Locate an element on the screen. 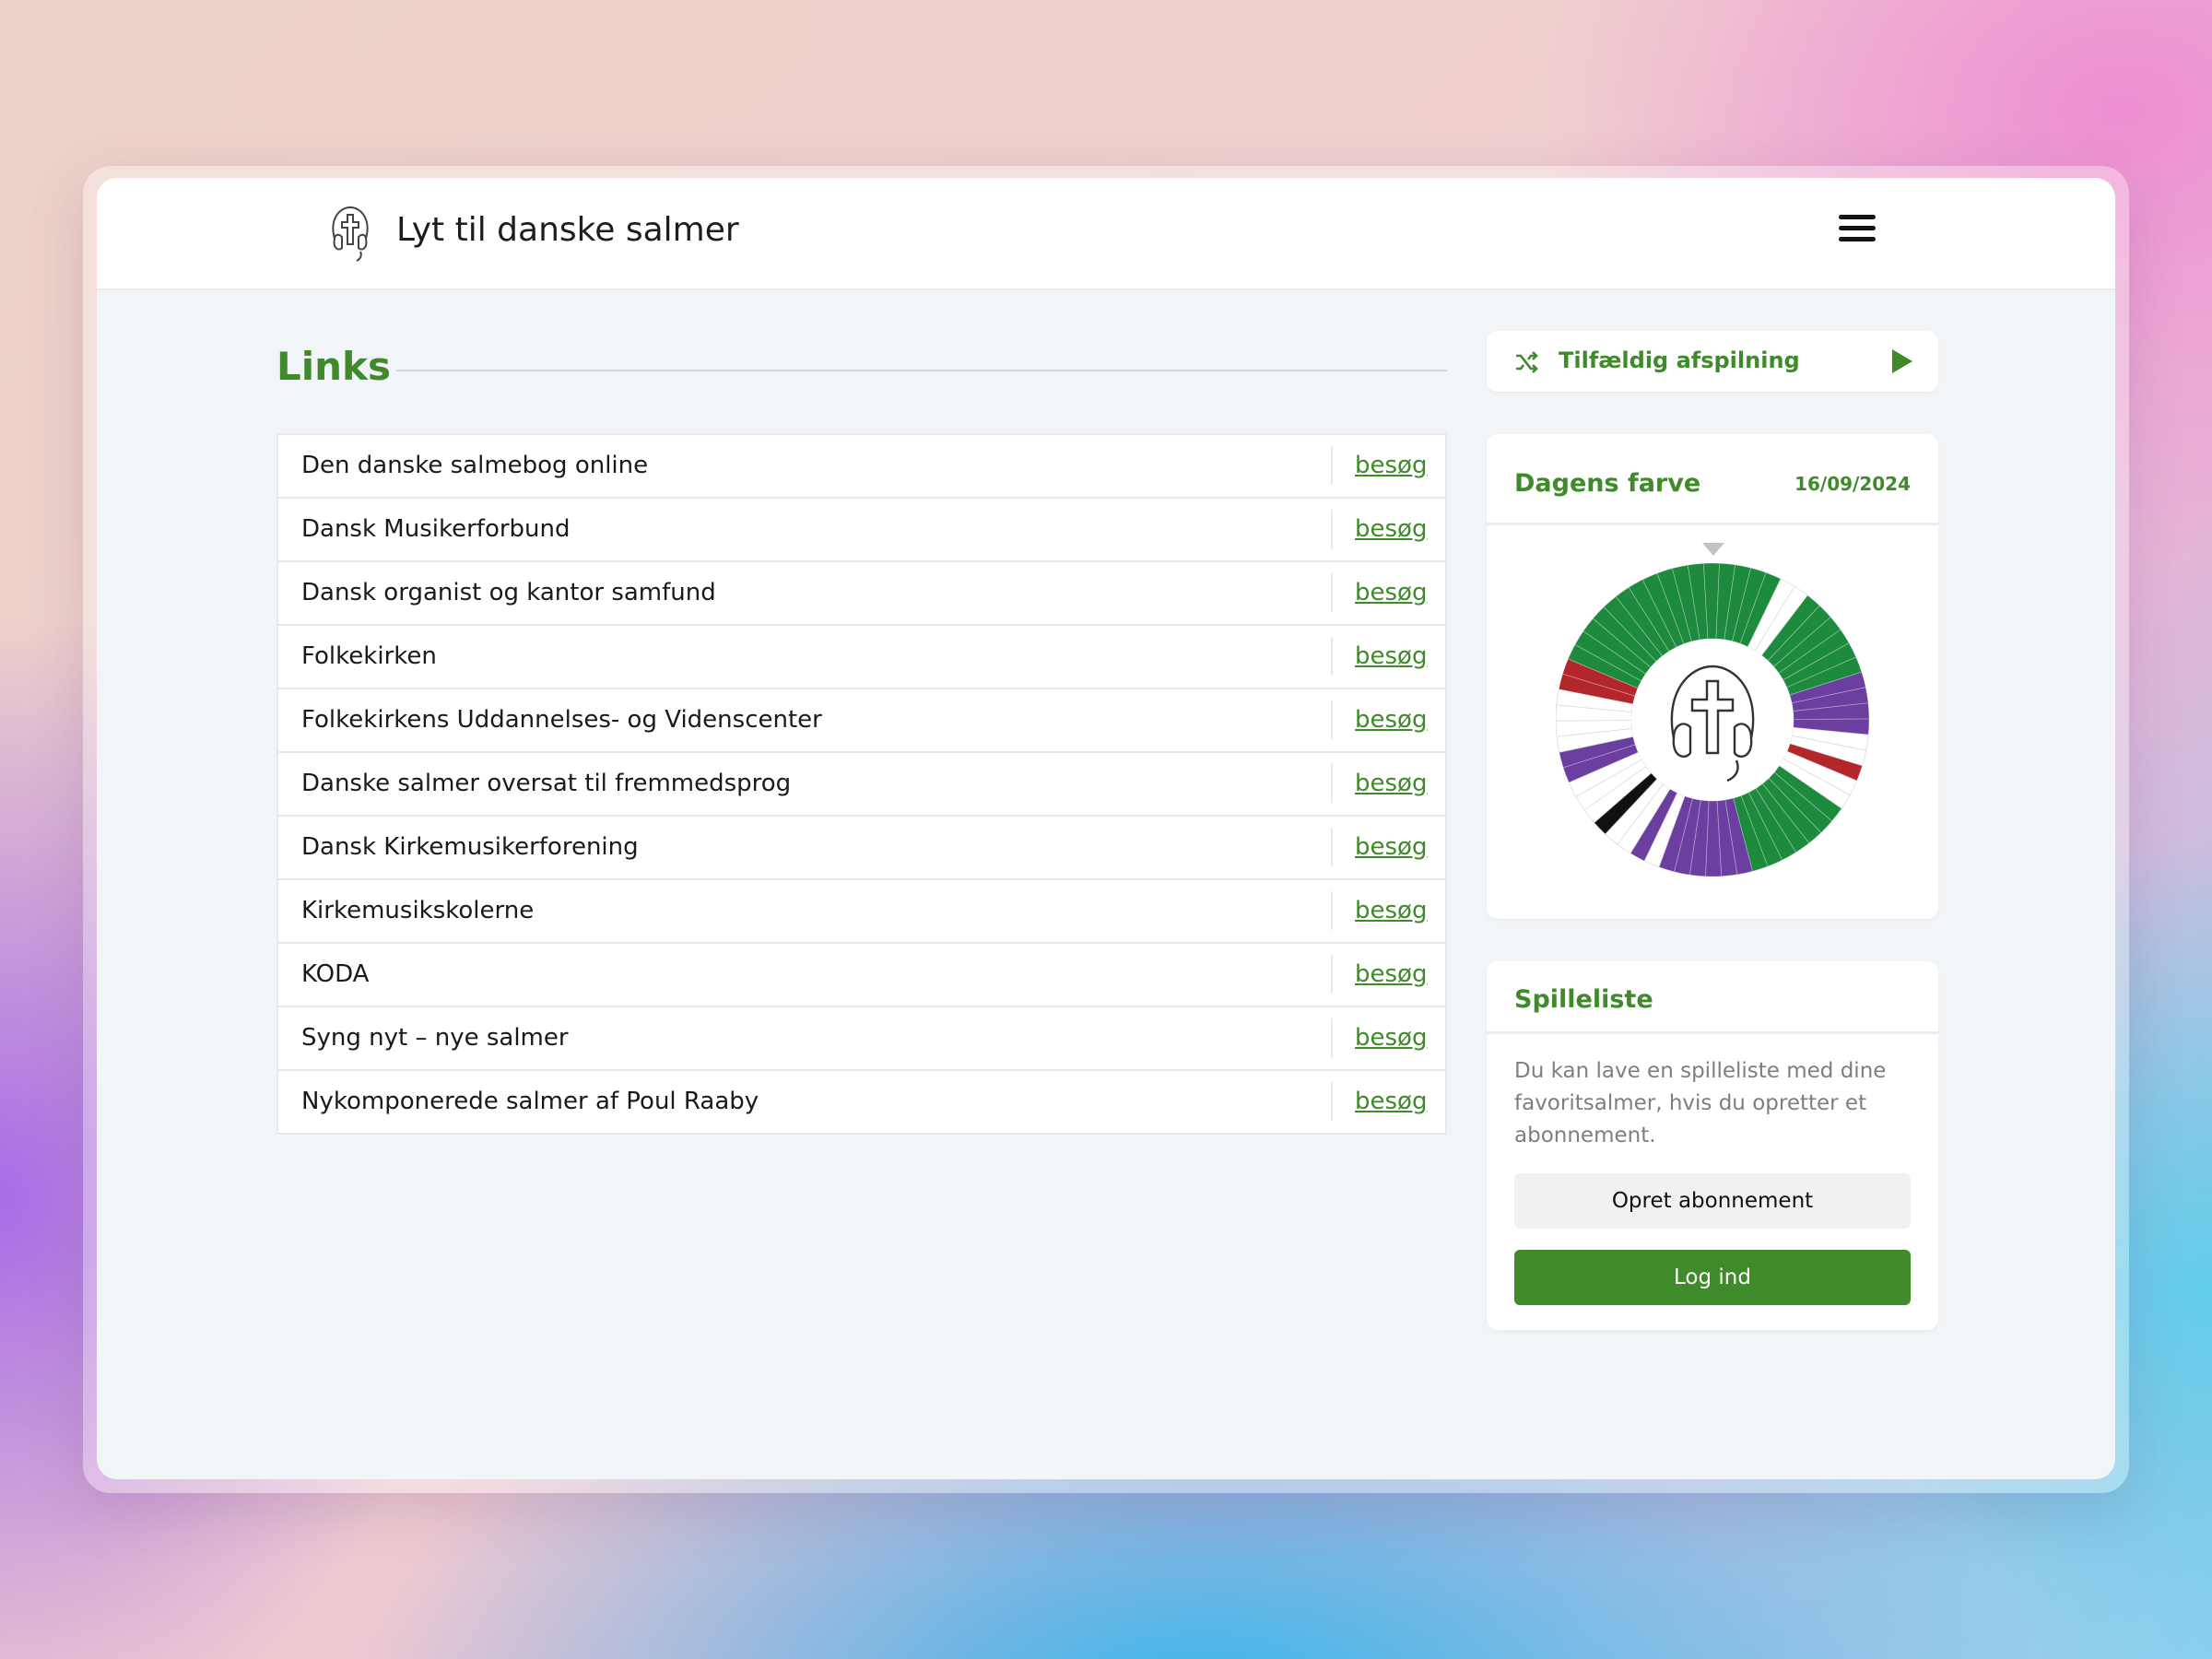 The width and height of the screenshot is (2212, 1659). links-heading: Links is located at coordinates (861, 371).